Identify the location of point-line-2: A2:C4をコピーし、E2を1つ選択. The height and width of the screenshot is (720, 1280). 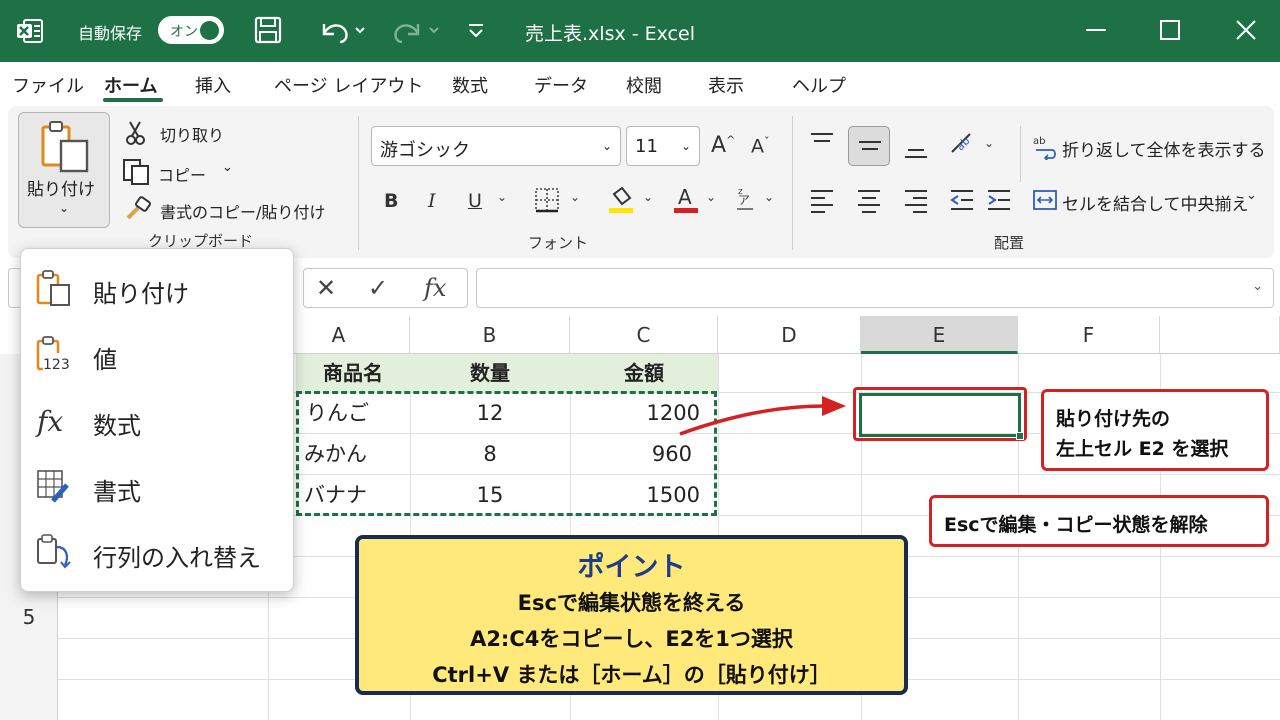
(631, 639).